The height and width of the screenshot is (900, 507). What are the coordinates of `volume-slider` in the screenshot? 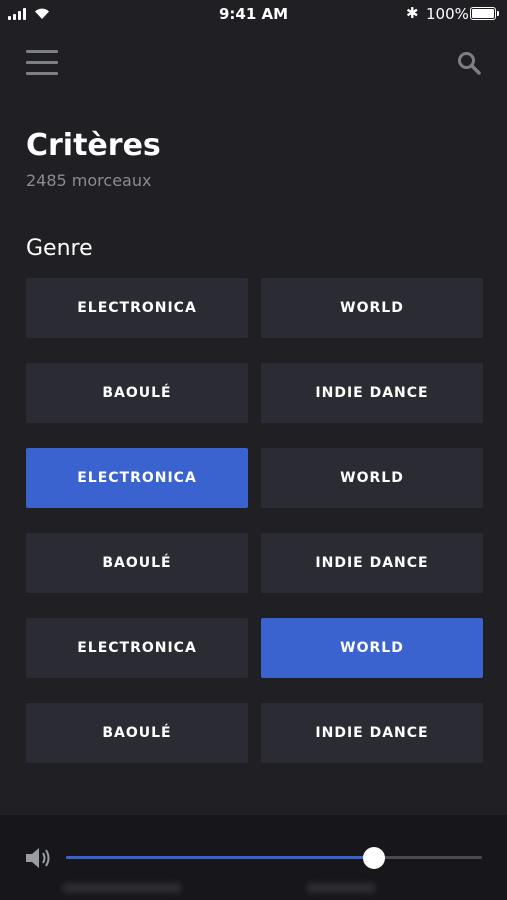 It's located at (274, 858).